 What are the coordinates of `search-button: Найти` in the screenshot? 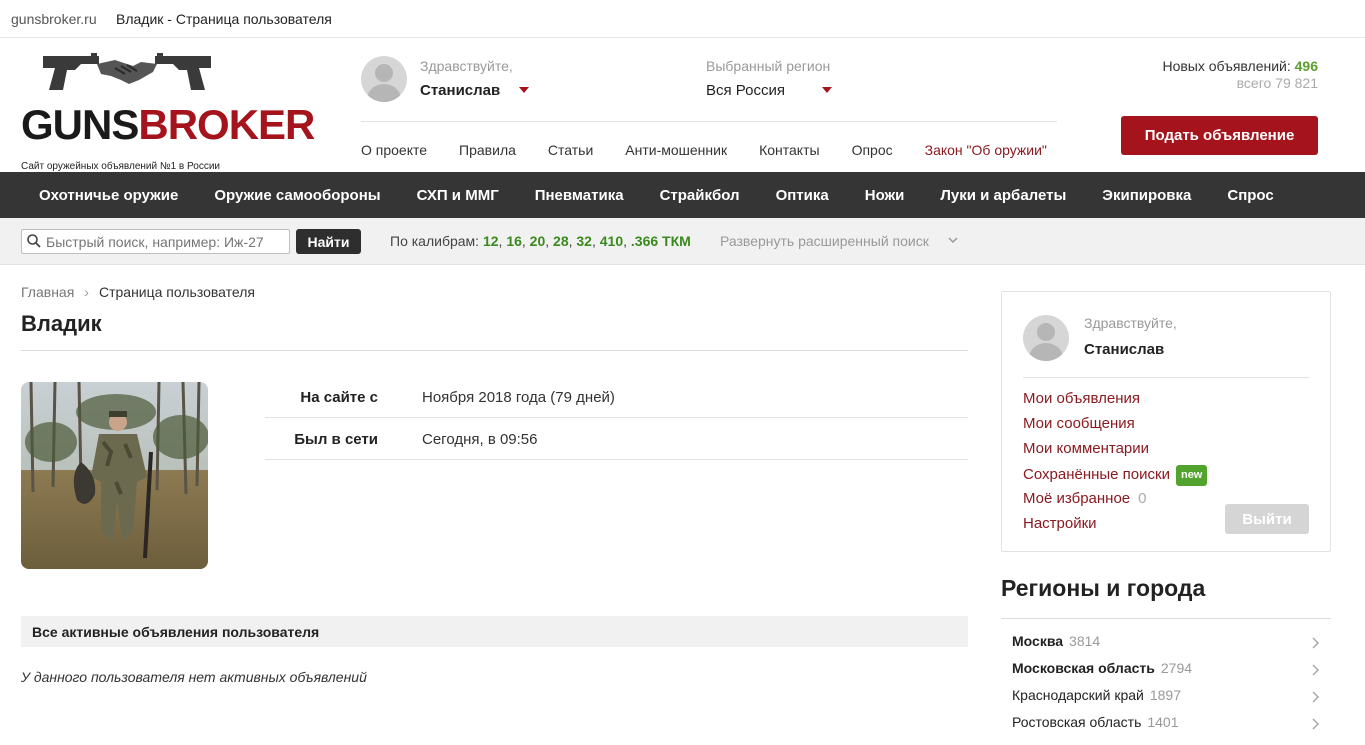 It's located at (328, 241).